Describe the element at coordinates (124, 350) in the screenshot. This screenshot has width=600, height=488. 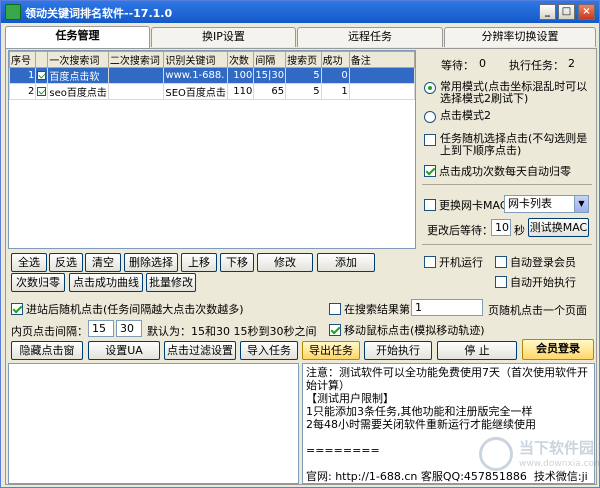
I see `set-ua-button: 设置UA` at that location.